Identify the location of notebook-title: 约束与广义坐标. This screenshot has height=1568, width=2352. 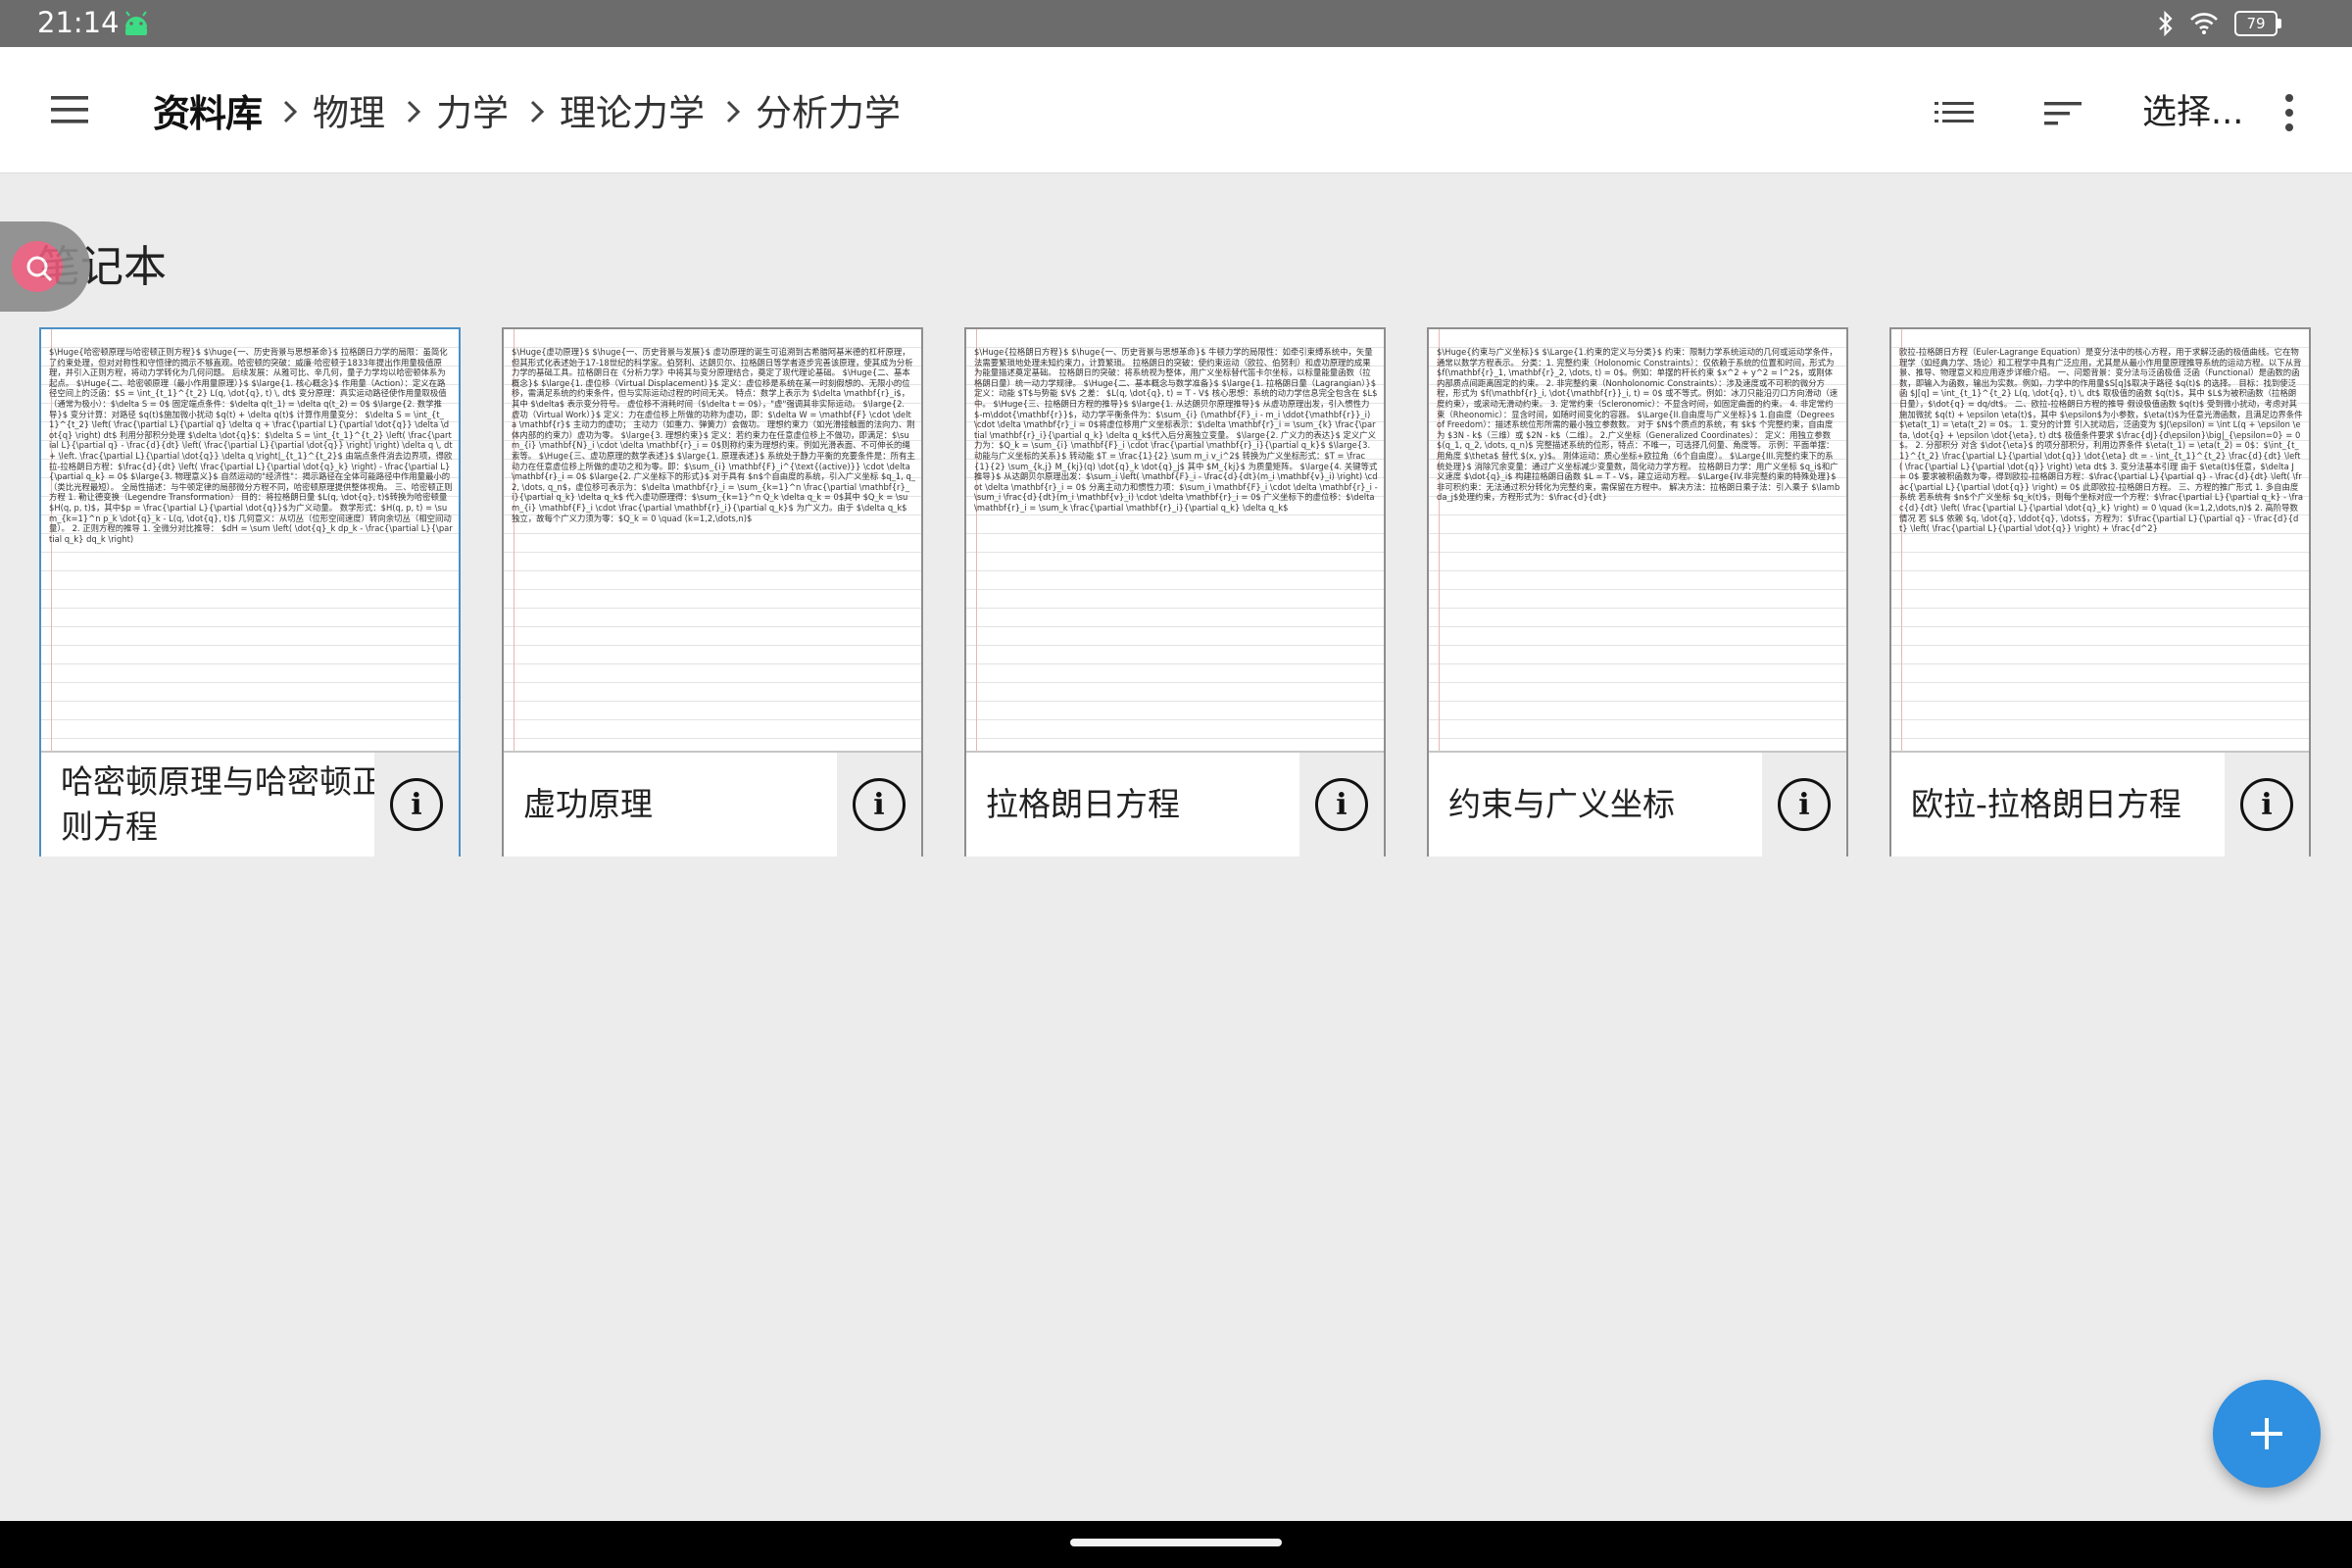
(1561, 804).